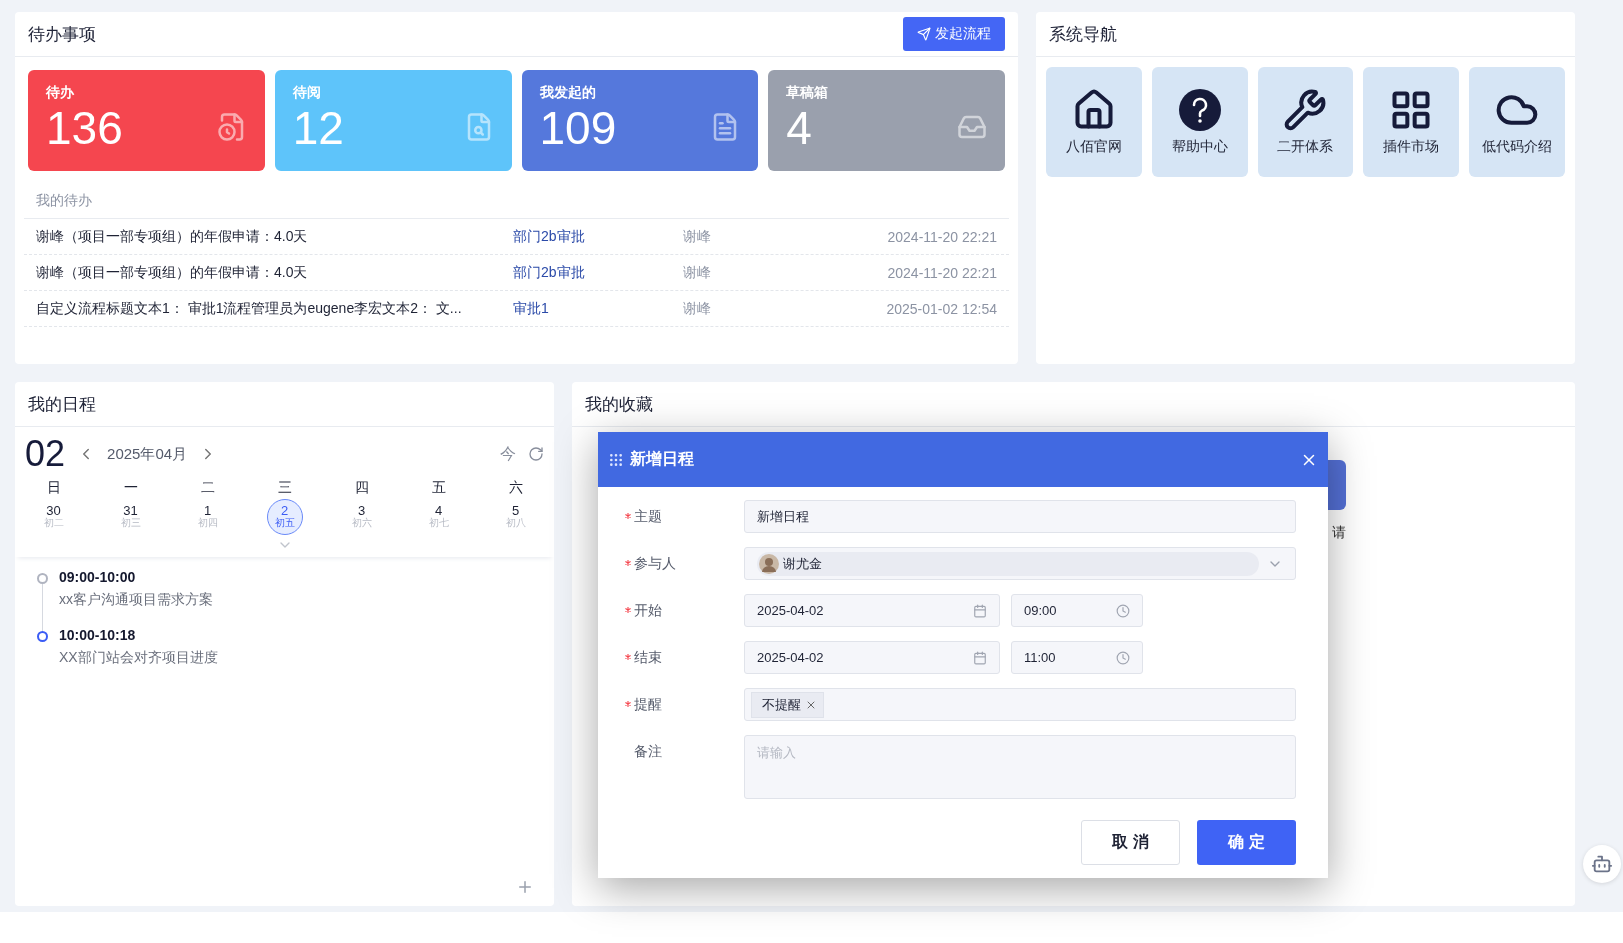  What do you see at coordinates (62, 404) in the screenshot?
I see `panel-title: 我的日程` at bounding box center [62, 404].